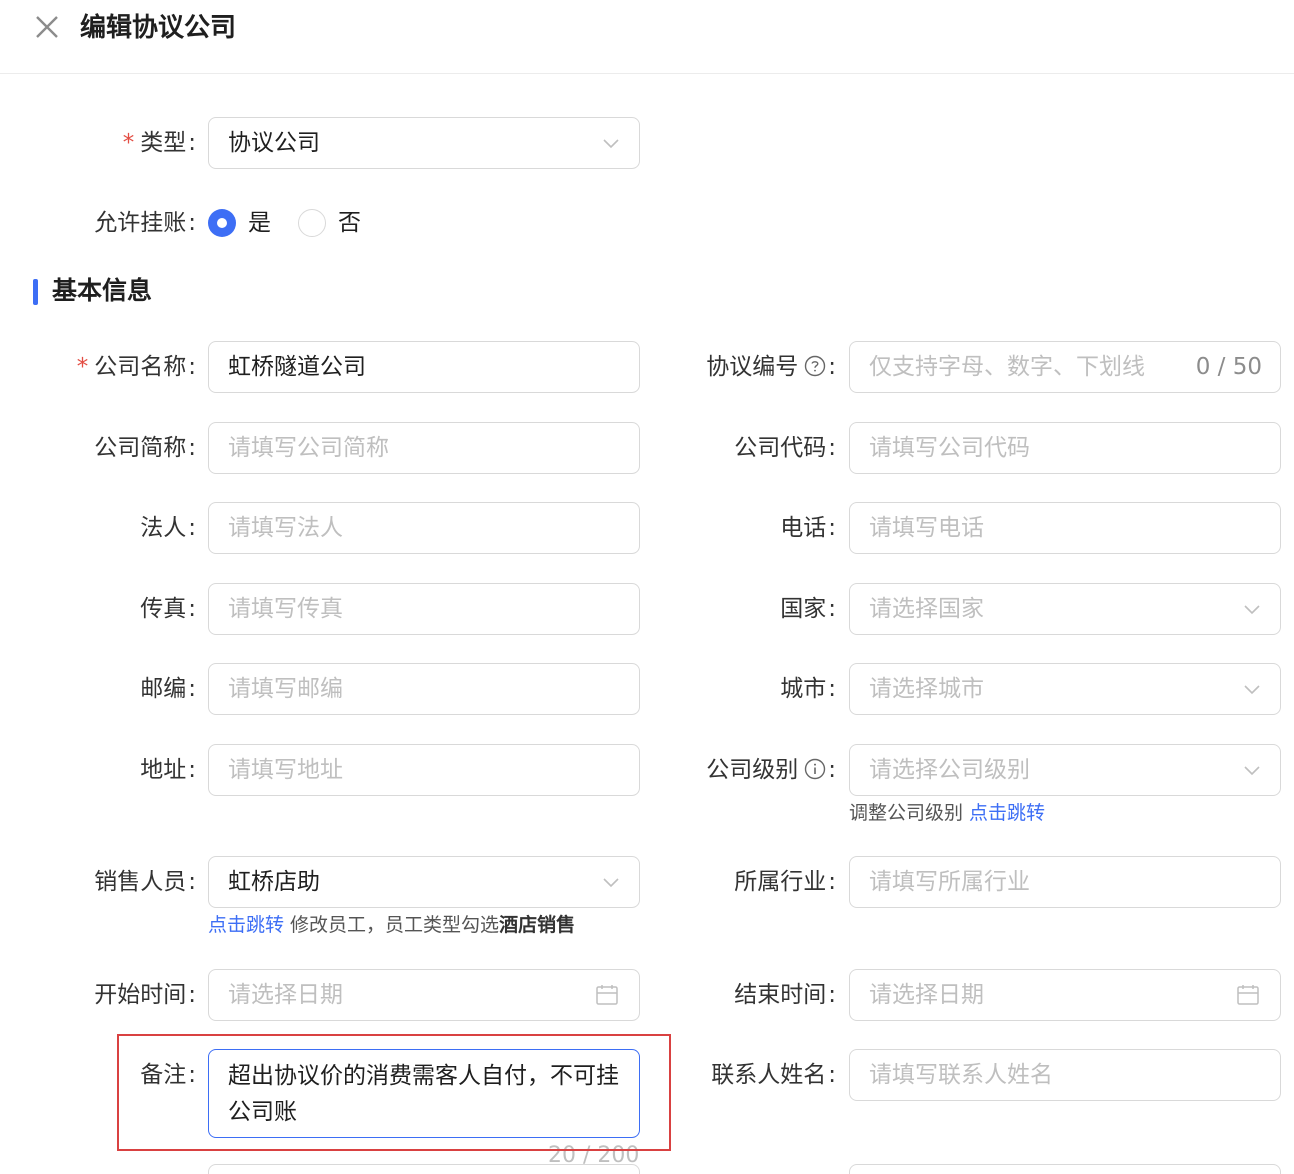 The height and width of the screenshot is (1174, 1294). I want to click on page-title: 编辑协议公司, so click(158, 28).